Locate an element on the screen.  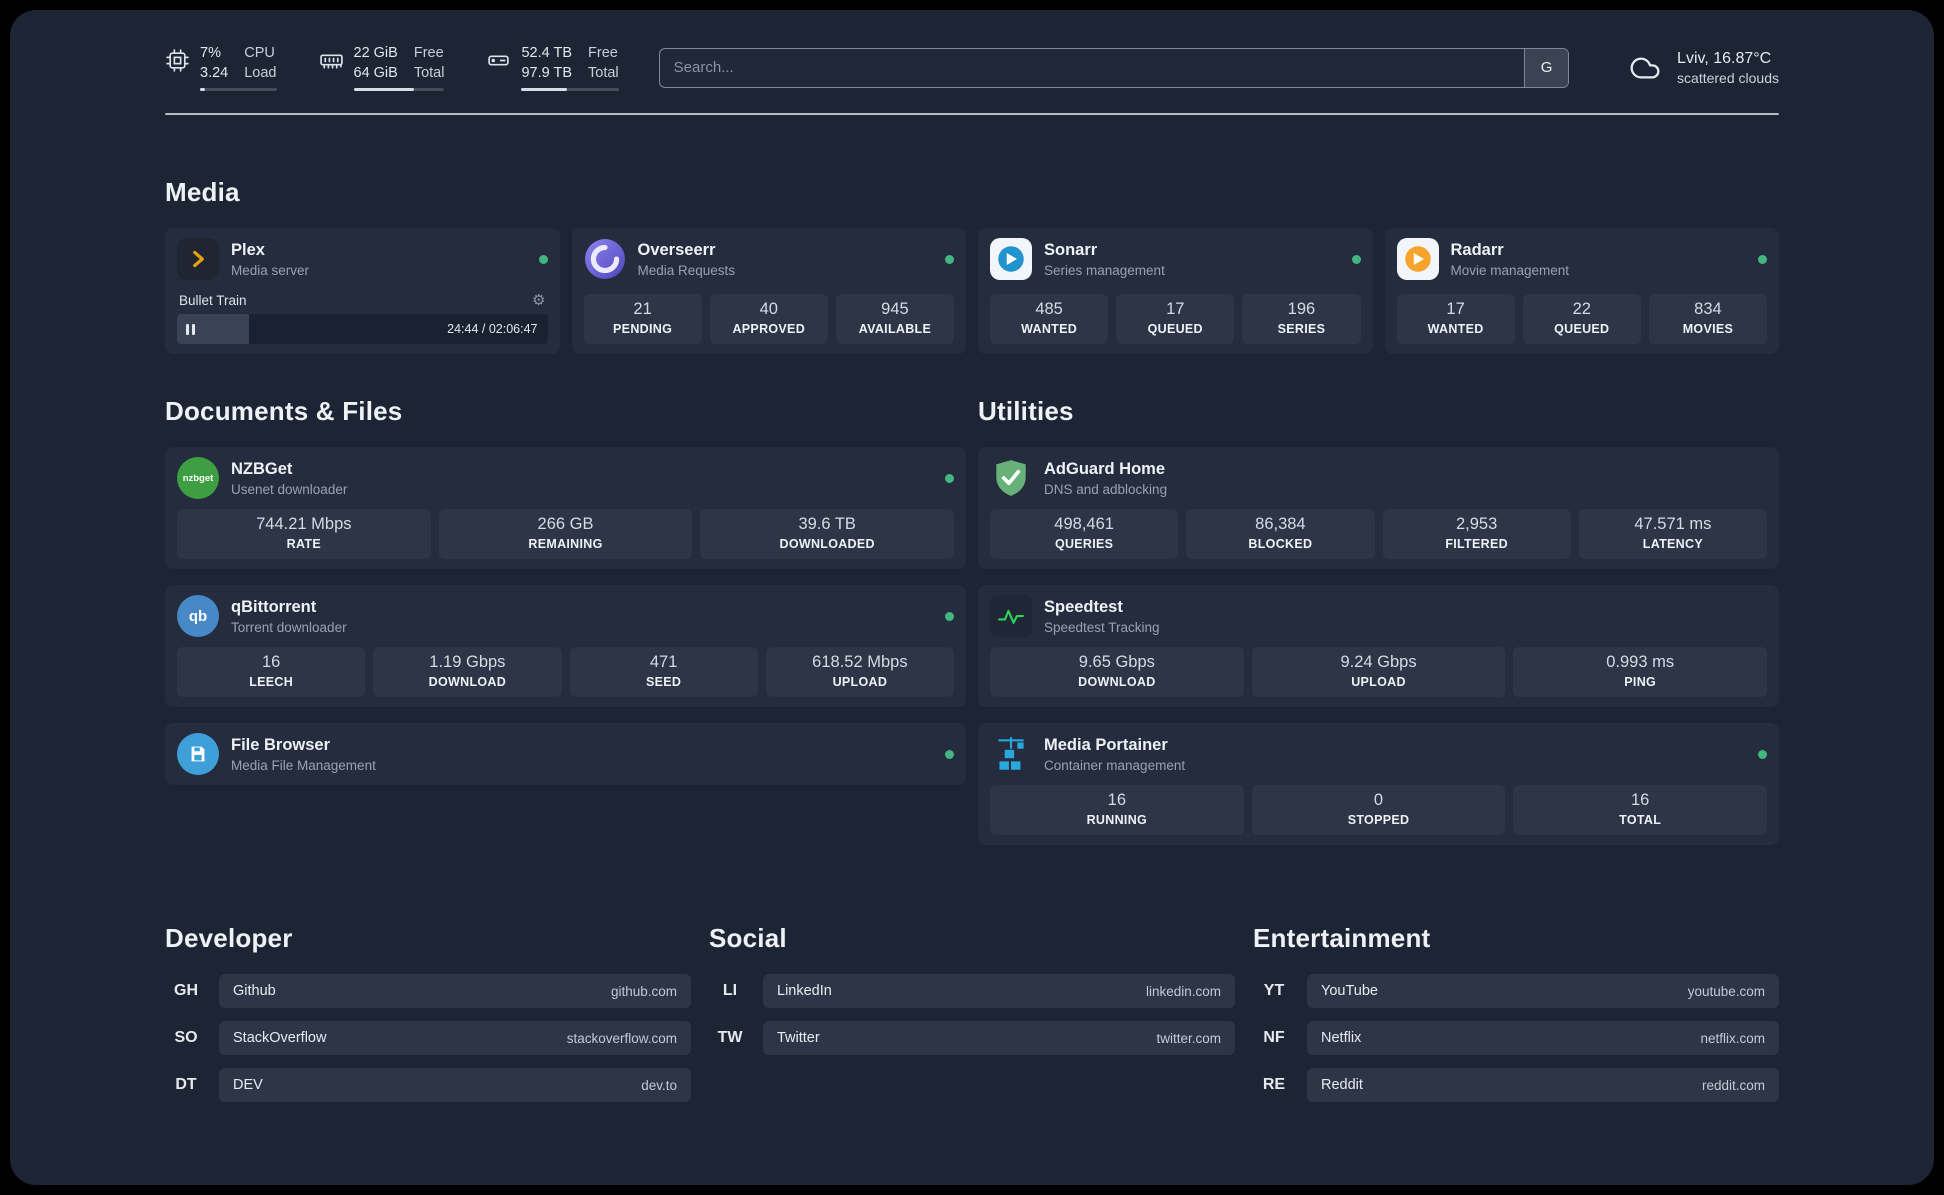
bookmark-url: stackoverflow.com is located at coordinates (621, 1038).